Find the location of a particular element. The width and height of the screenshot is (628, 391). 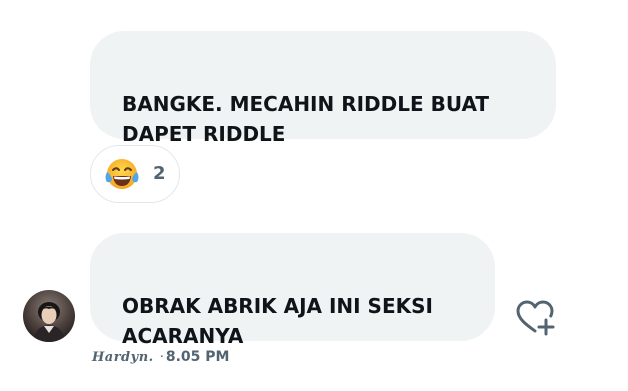

sender-name: Hardyn. is located at coordinates (123, 357).